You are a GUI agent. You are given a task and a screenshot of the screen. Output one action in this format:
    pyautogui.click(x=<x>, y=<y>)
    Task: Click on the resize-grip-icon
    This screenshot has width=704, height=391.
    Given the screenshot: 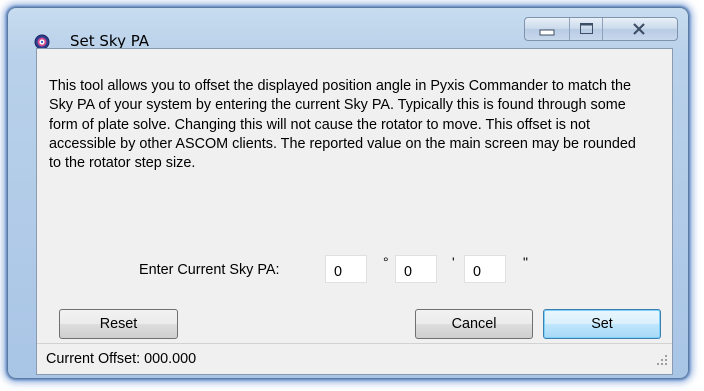 What is the action you would take?
    pyautogui.click(x=662, y=362)
    